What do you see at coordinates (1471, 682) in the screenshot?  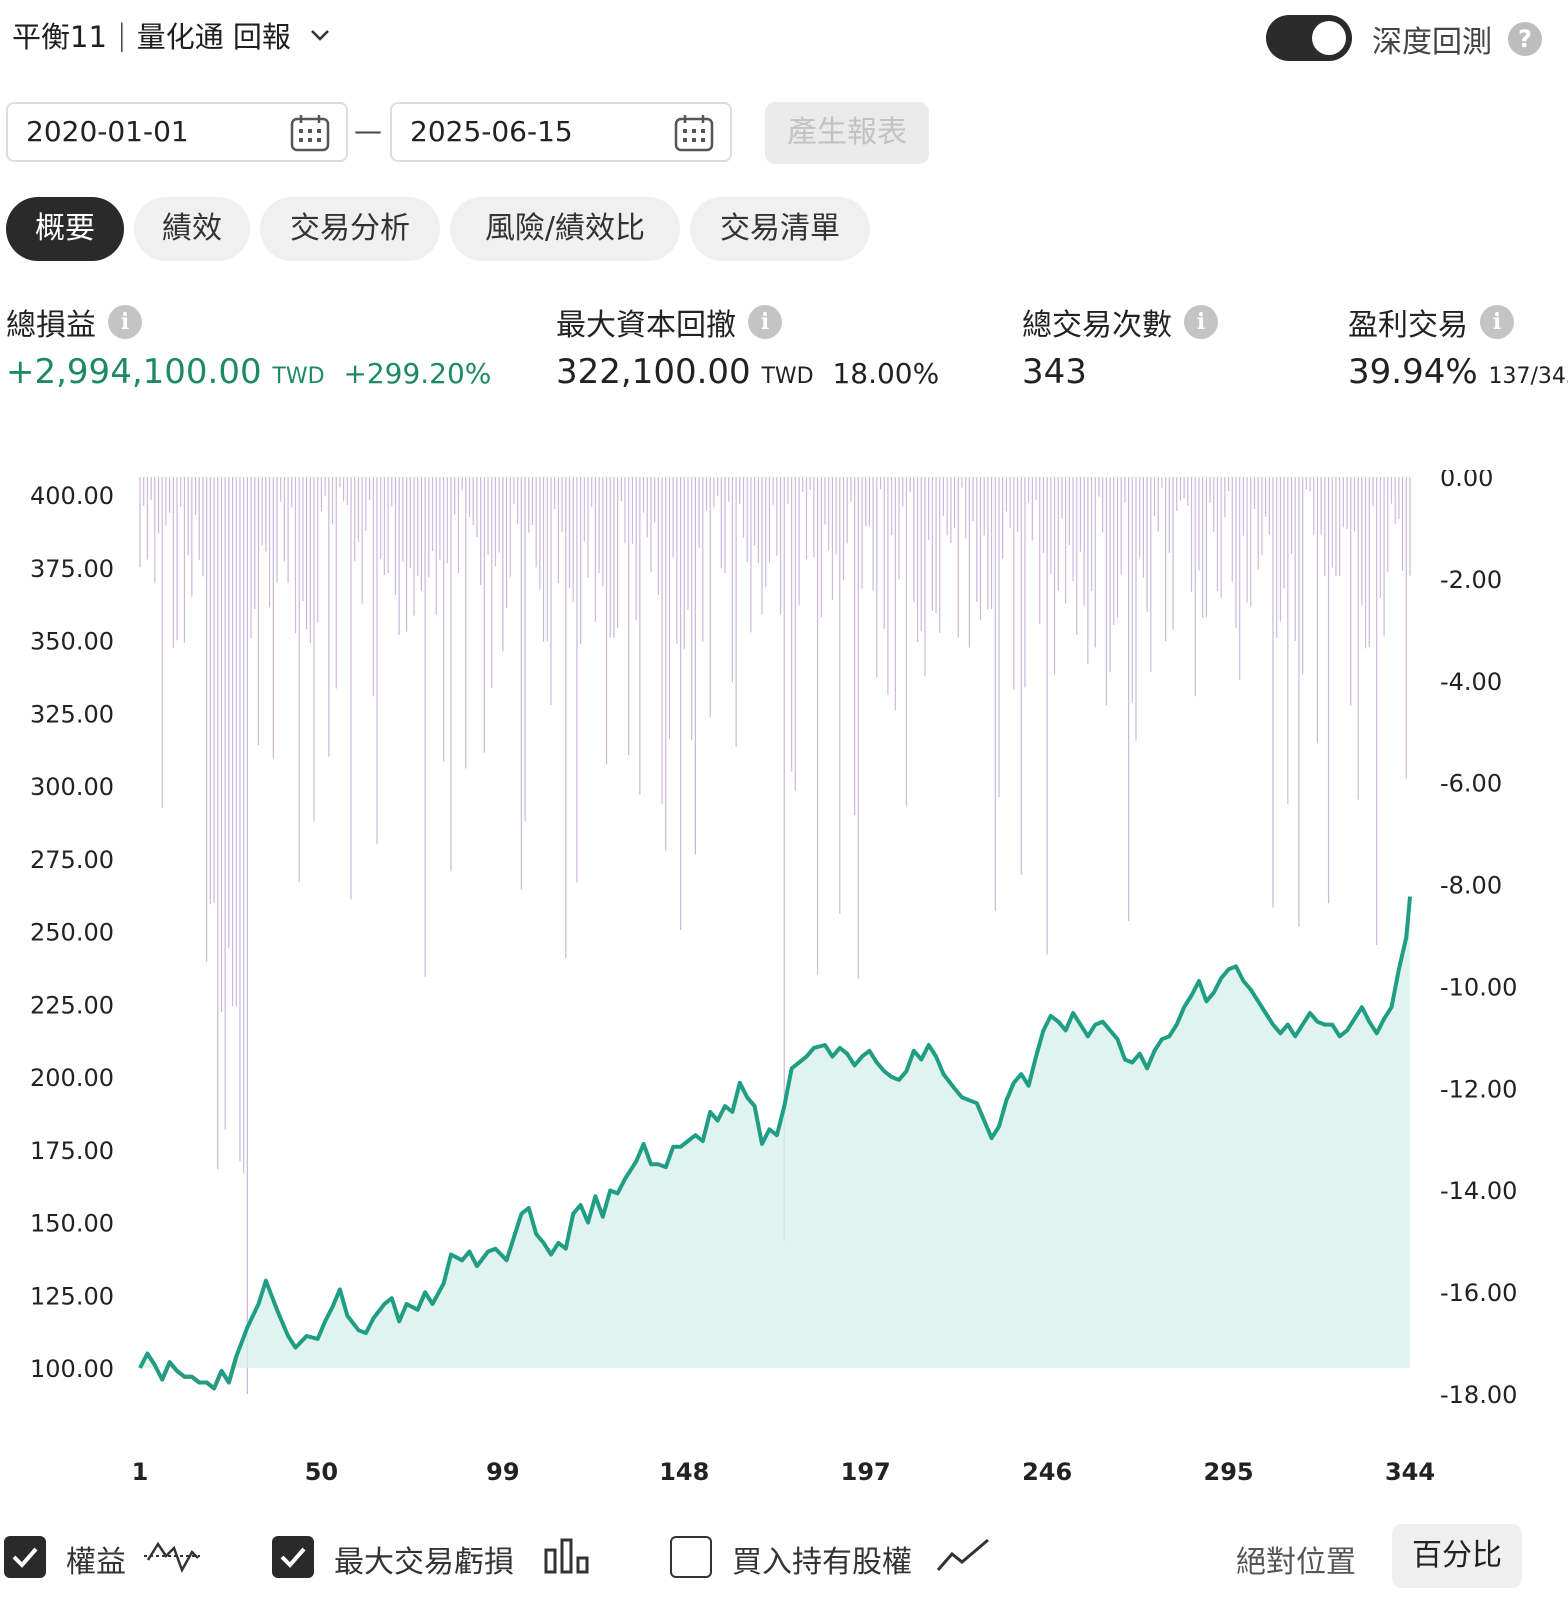 I see `right-axis-tick: -4.00` at bounding box center [1471, 682].